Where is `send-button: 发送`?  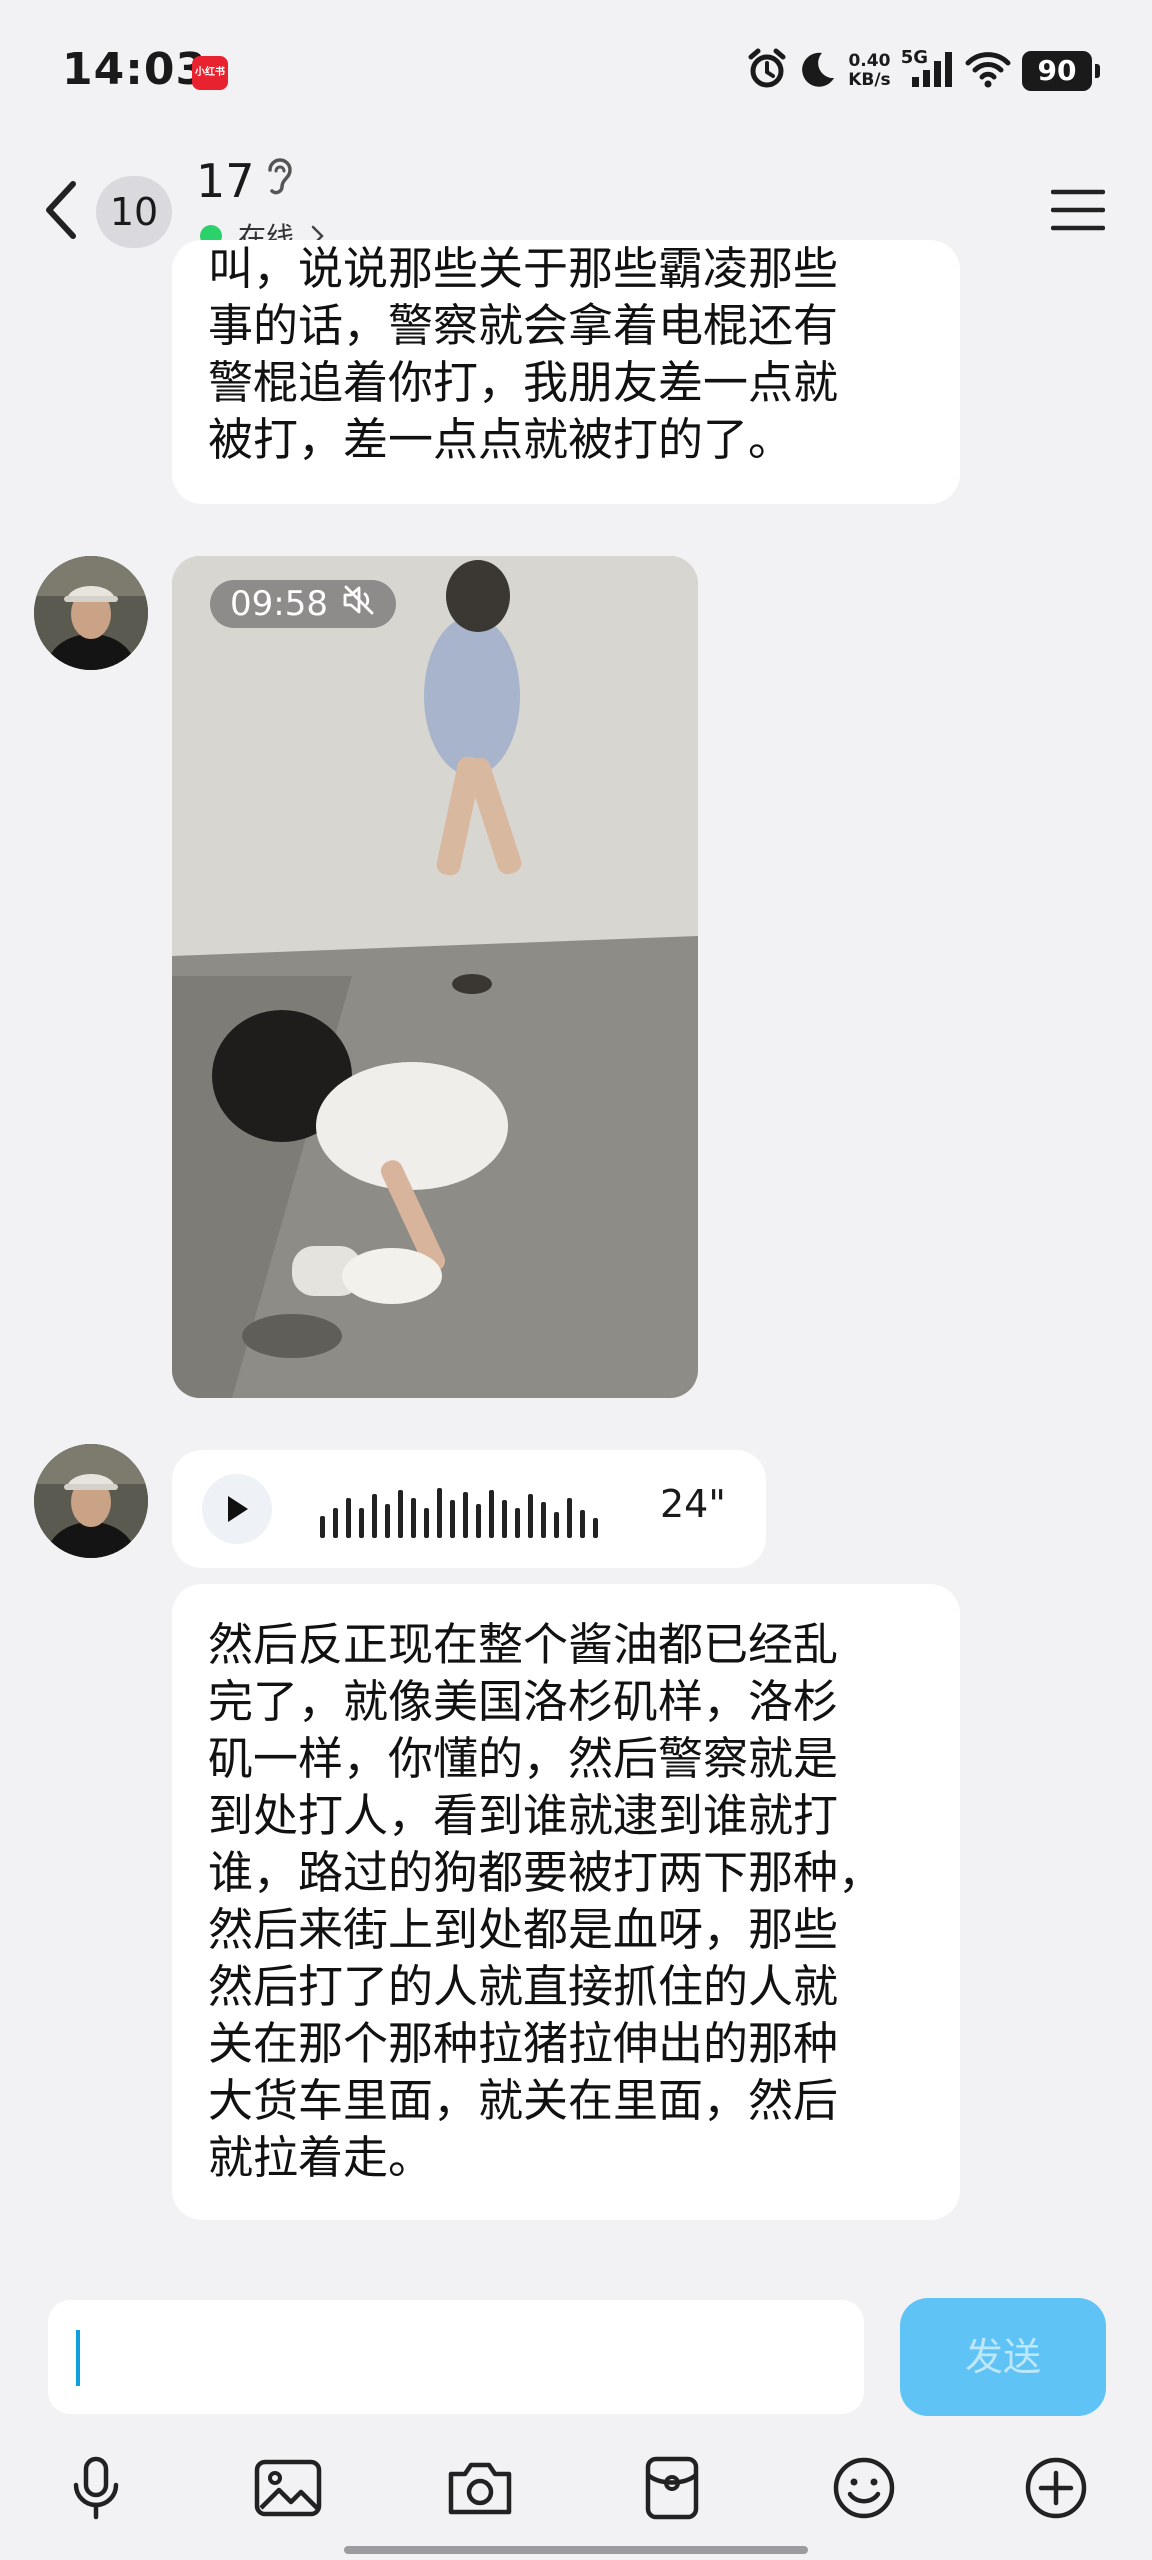
send-button: 发送 is located at coordinates (1003, 2357).